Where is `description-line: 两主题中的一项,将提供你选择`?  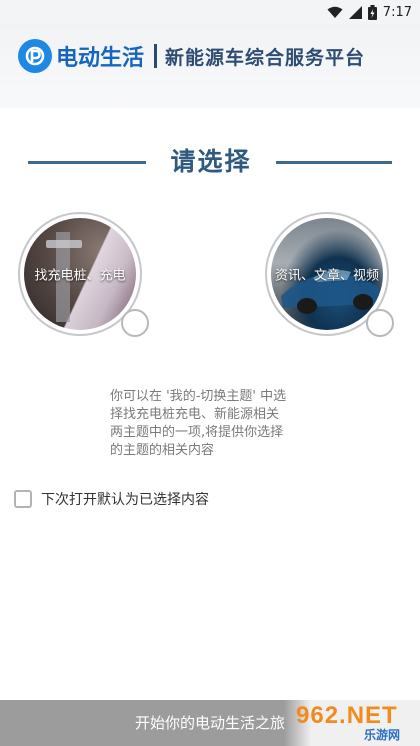
description-line: 两主题中的一项,将提供你选择 is located at coordinates (197, 432).